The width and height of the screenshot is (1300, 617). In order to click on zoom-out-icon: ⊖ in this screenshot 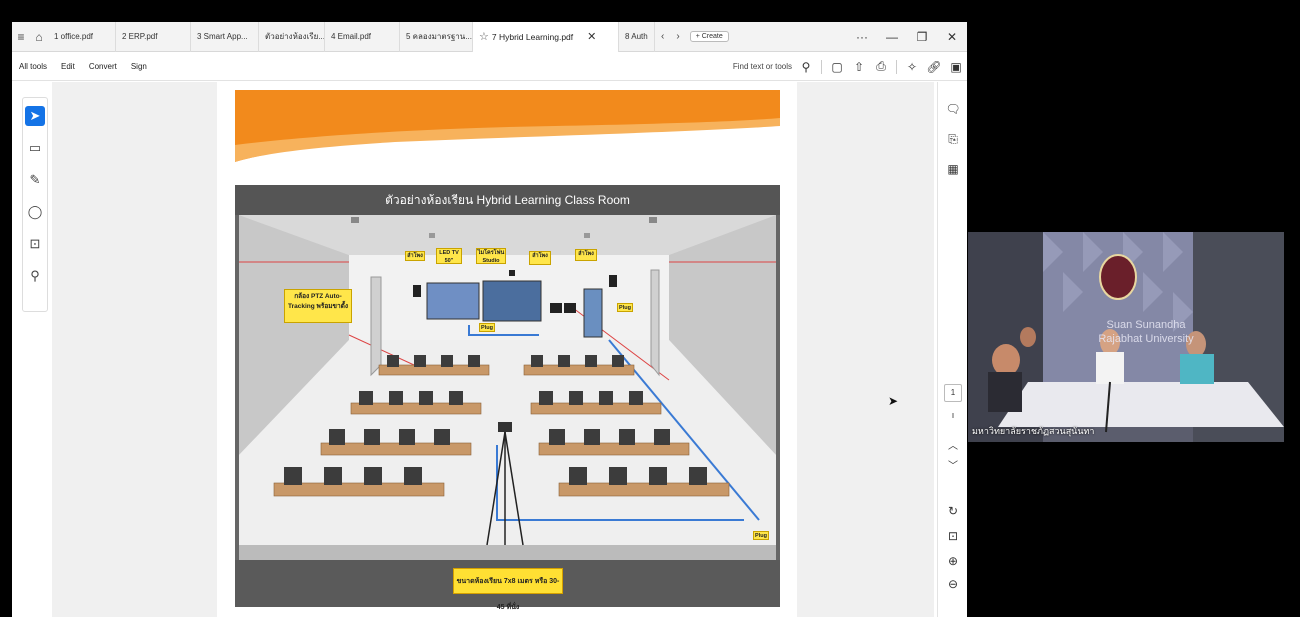, I will do `click(952, 584)`.